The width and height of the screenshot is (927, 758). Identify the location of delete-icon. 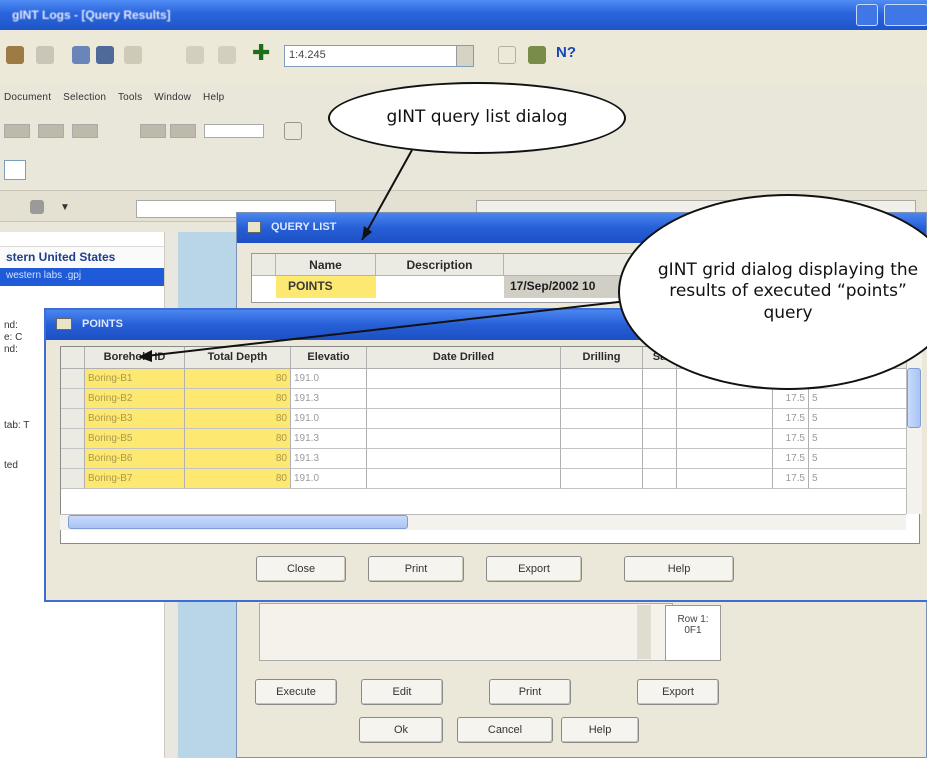
(133, 55).